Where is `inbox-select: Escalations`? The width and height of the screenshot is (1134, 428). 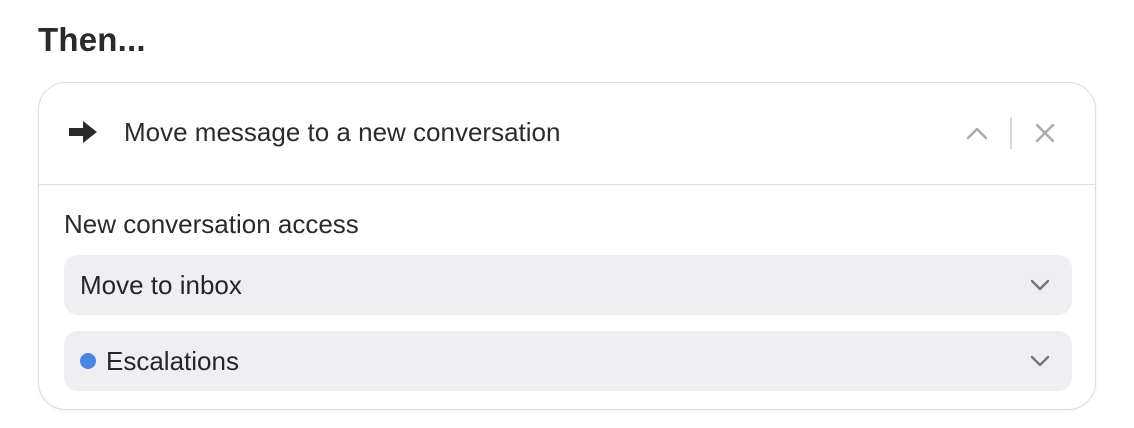 inbox-select: Escalations is located at coordinates (568, 361).